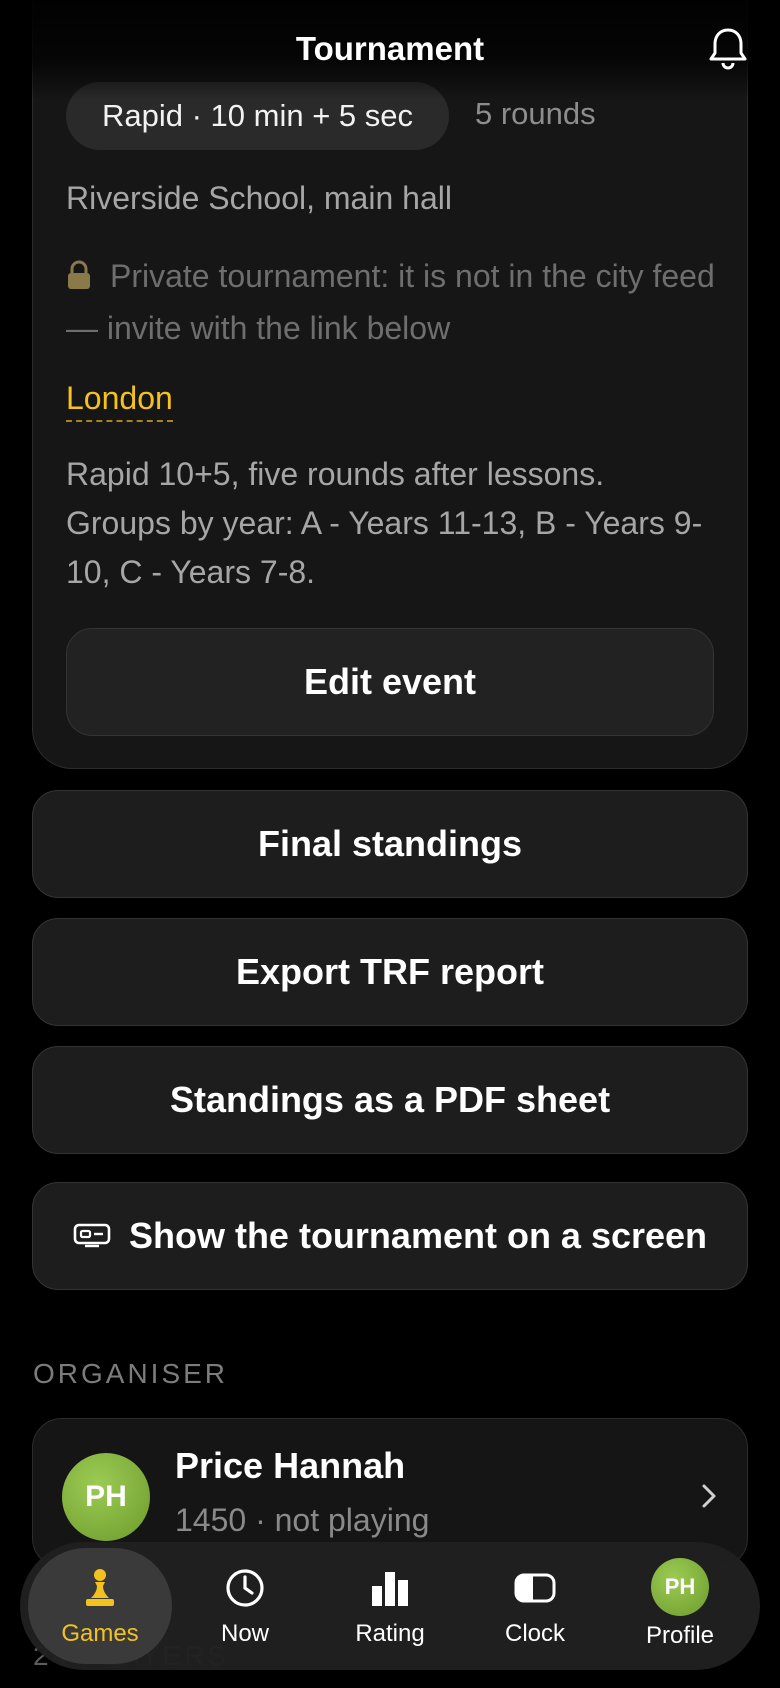 The image size is (780, 1688). What do you see at coordinates (535, 1606) in the screenshot?
I see `tab-clock: Clock` at bounding box center [535, 1606].